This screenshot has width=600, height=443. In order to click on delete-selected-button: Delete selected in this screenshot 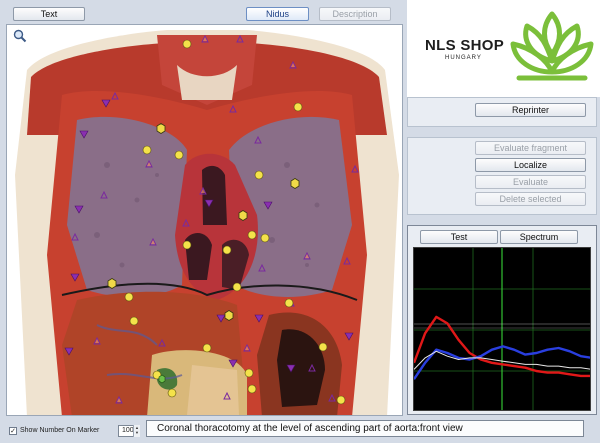, I will do `click(530, 199)`.